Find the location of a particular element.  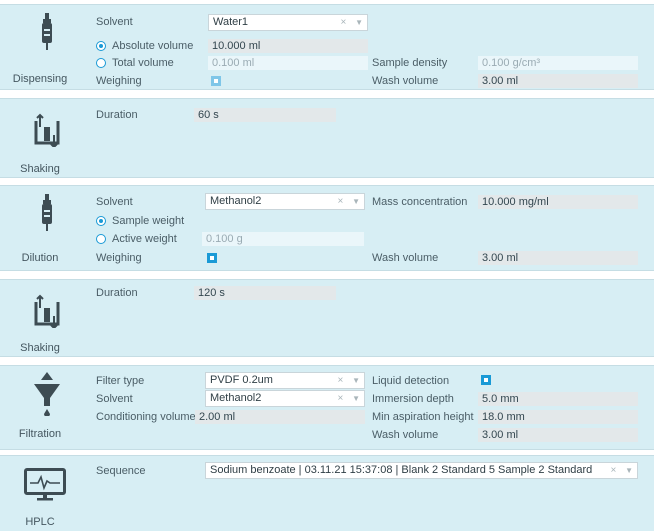

filter-type-select: PVDF 0.2um × ▼ is located at coordinates (285, 380).